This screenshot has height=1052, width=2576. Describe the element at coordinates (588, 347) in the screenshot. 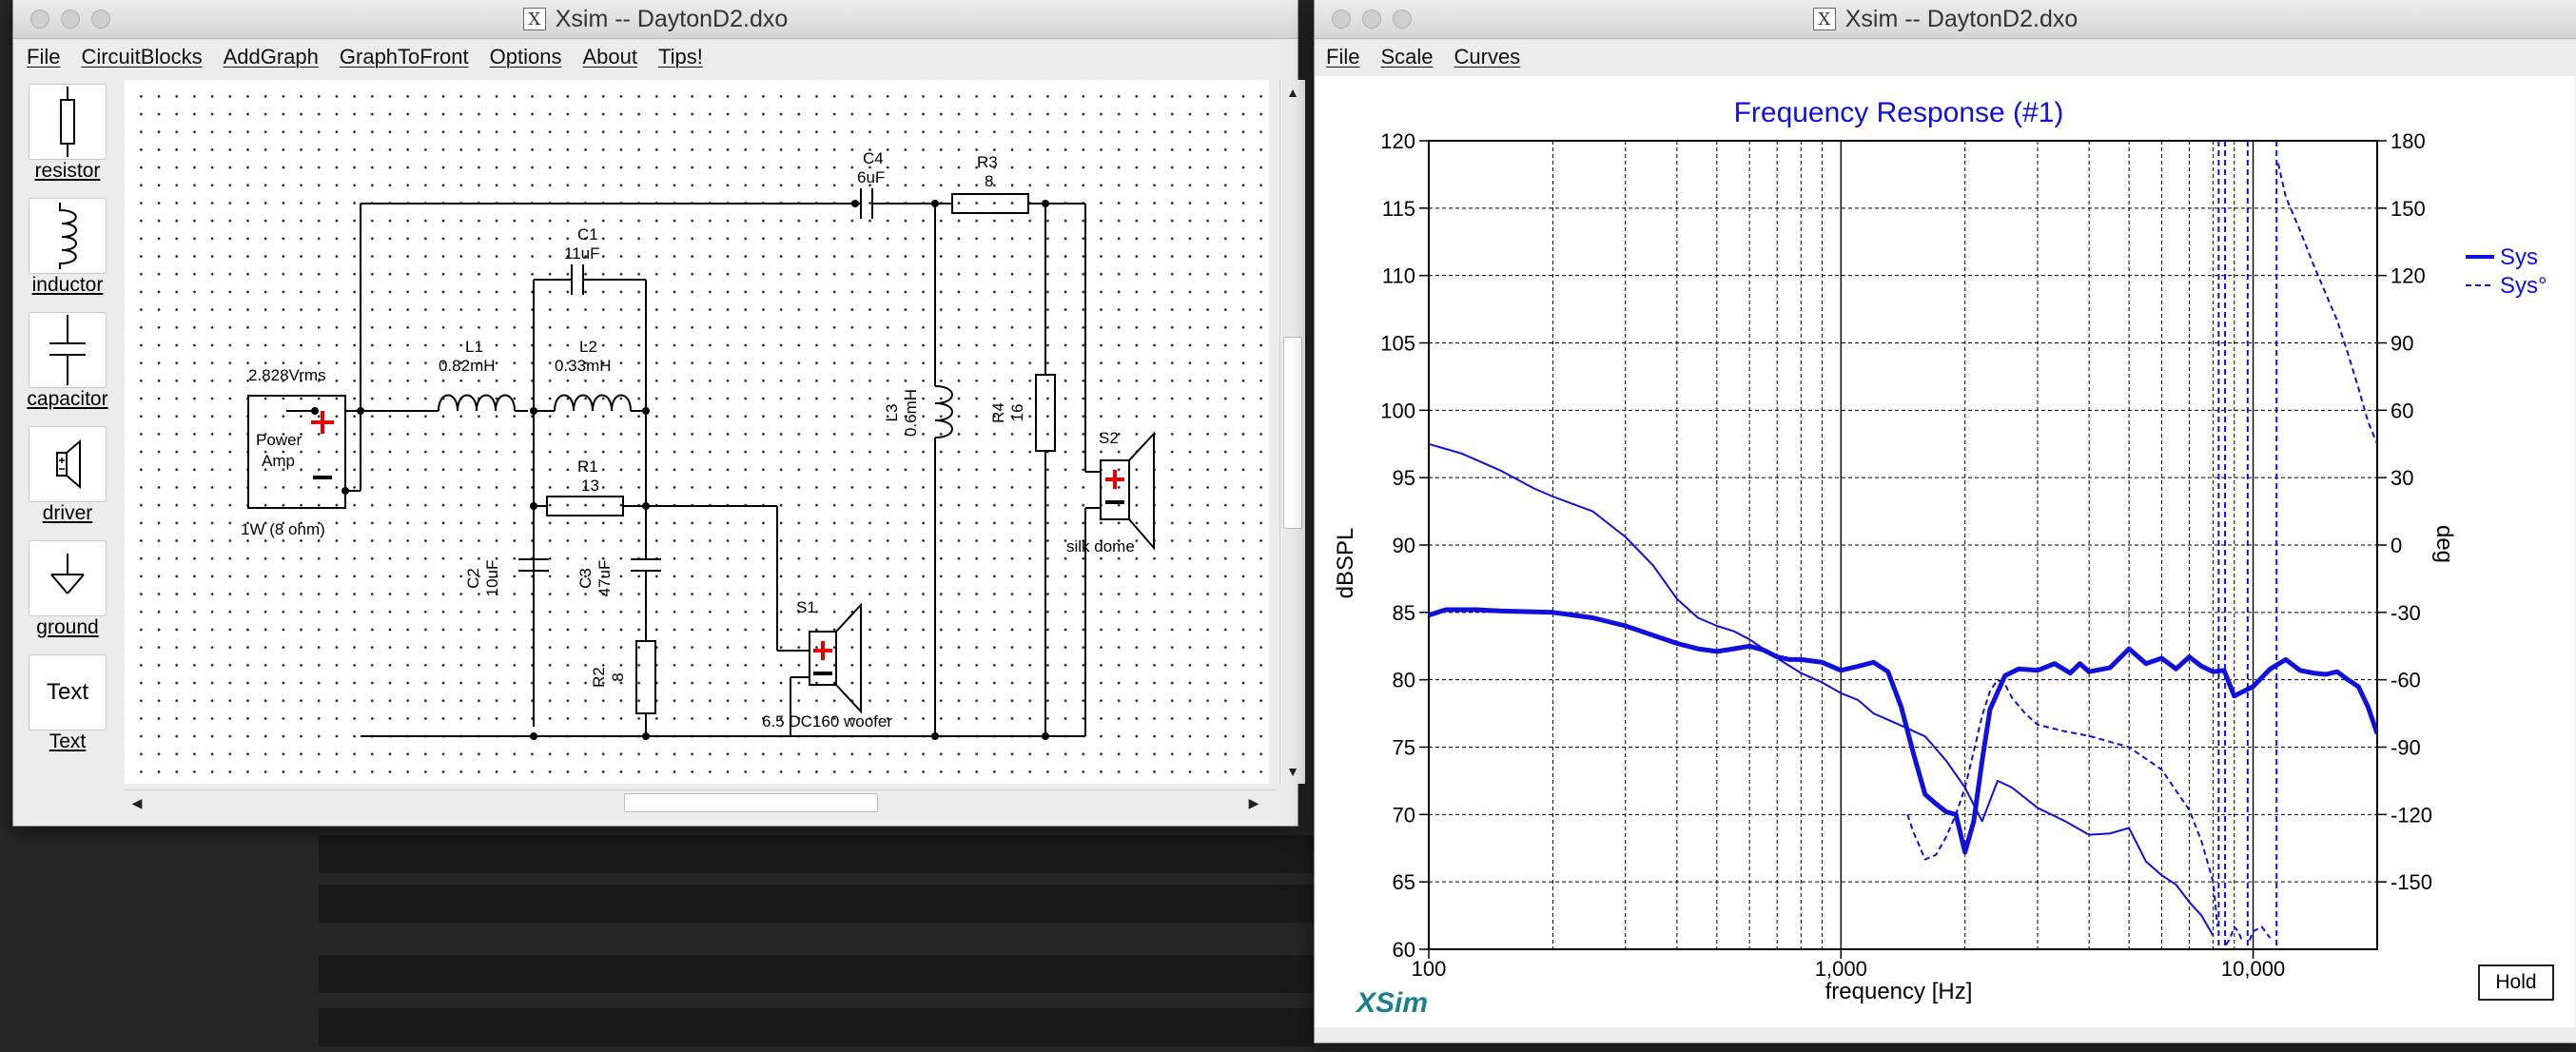

I see `component-ref-label: L2` at that location.